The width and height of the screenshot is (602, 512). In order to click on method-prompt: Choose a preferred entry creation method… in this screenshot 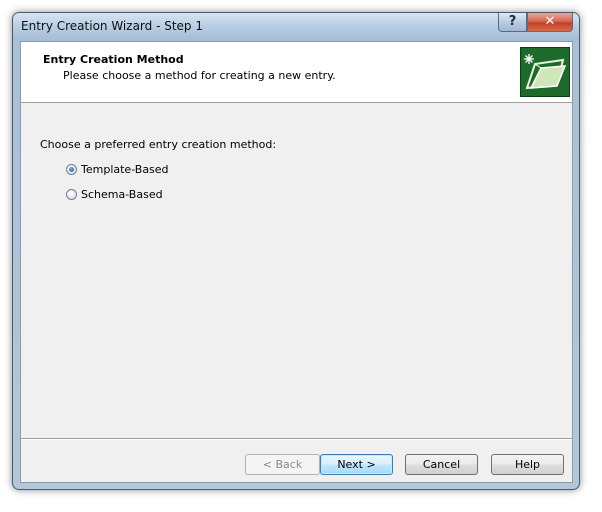, I will do `click(158, 144)`.